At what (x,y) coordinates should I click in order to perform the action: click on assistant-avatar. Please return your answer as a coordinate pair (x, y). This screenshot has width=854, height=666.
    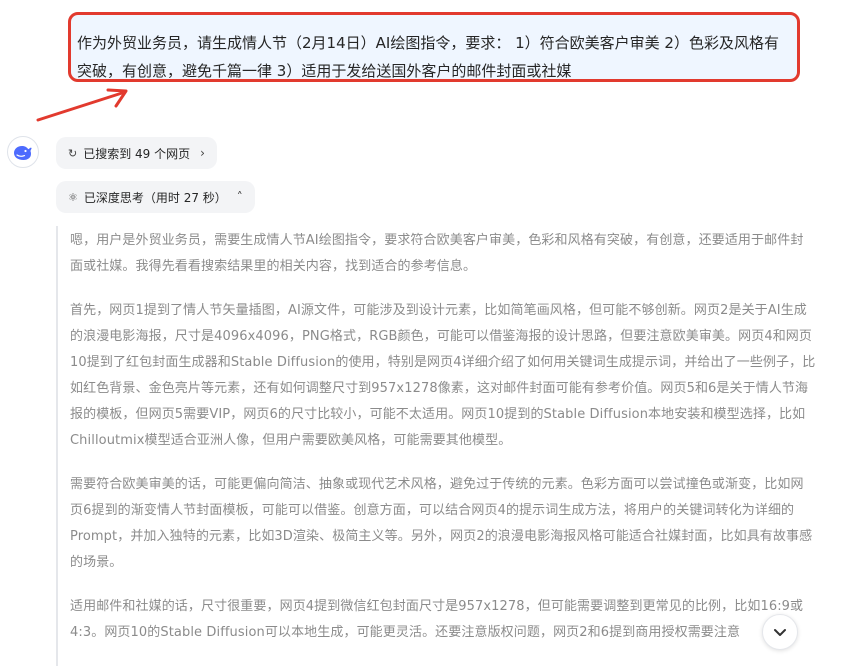
    Looking at the image, I should click on (23, 152).